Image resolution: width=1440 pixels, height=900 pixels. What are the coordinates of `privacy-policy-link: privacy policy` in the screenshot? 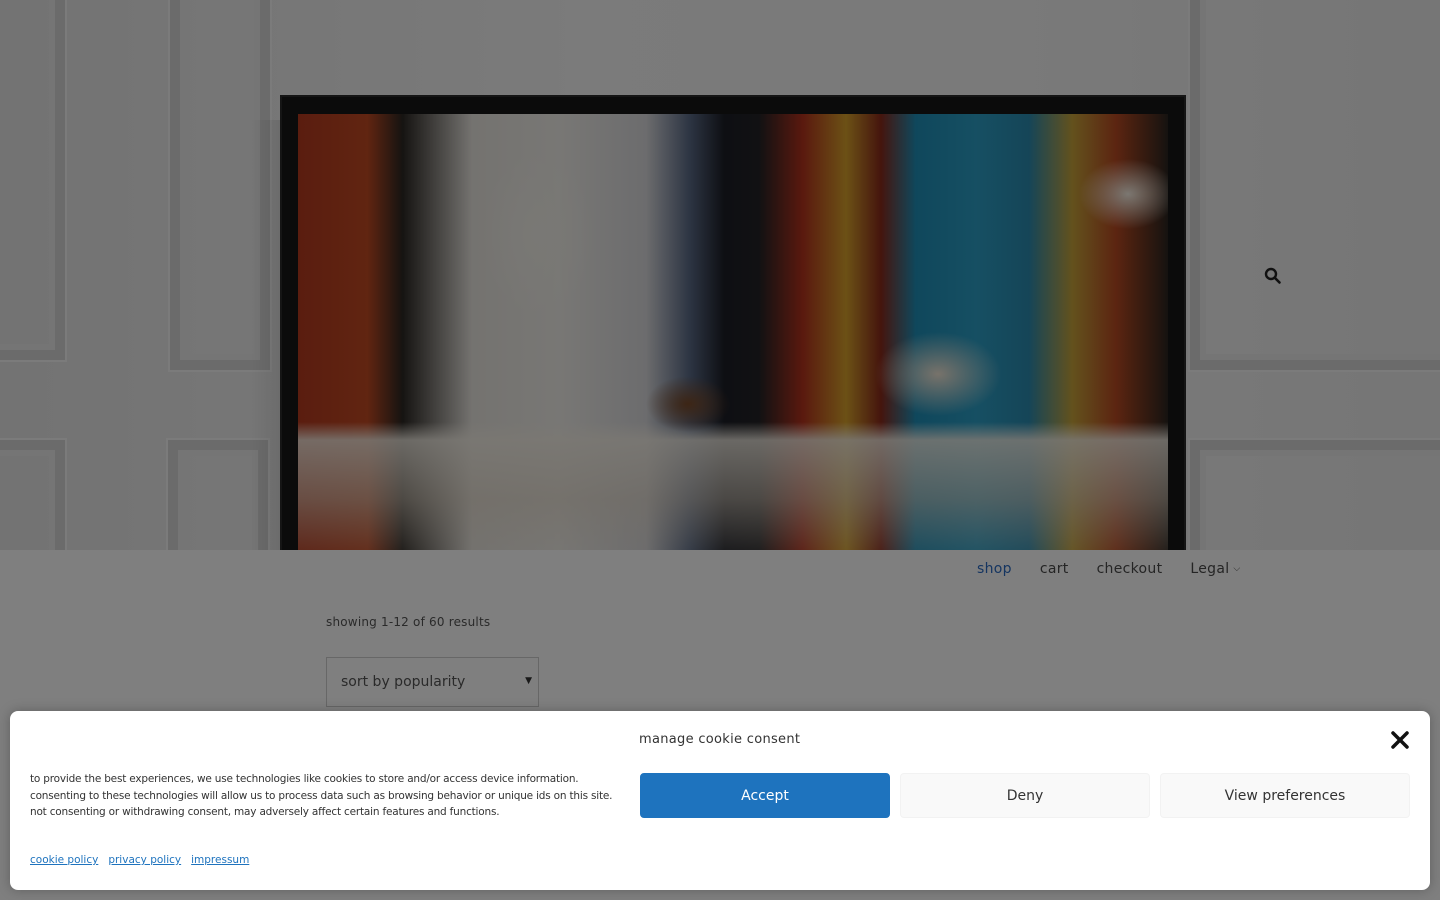 It's located at (144, 860).